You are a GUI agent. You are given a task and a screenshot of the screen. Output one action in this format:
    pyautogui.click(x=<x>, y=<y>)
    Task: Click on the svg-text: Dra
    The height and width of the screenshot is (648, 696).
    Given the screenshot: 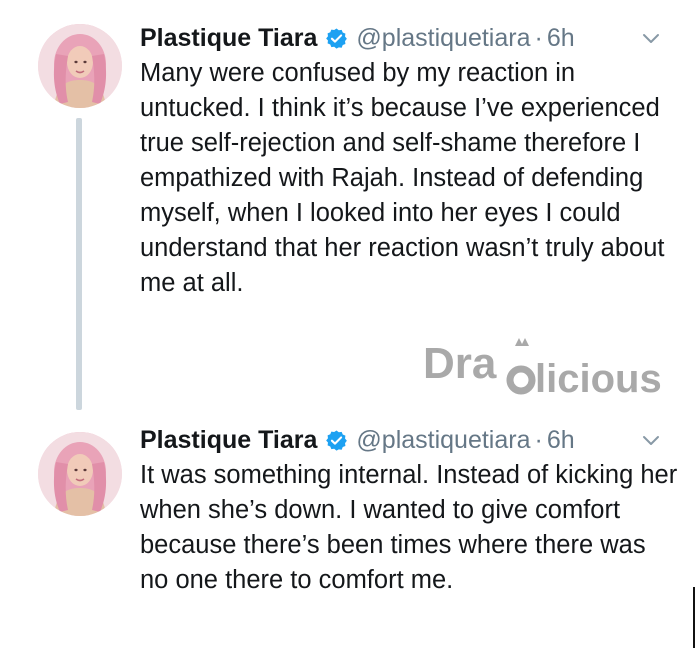 What is the action you would take?
    pyautogui.click(x=460, y=363)
    